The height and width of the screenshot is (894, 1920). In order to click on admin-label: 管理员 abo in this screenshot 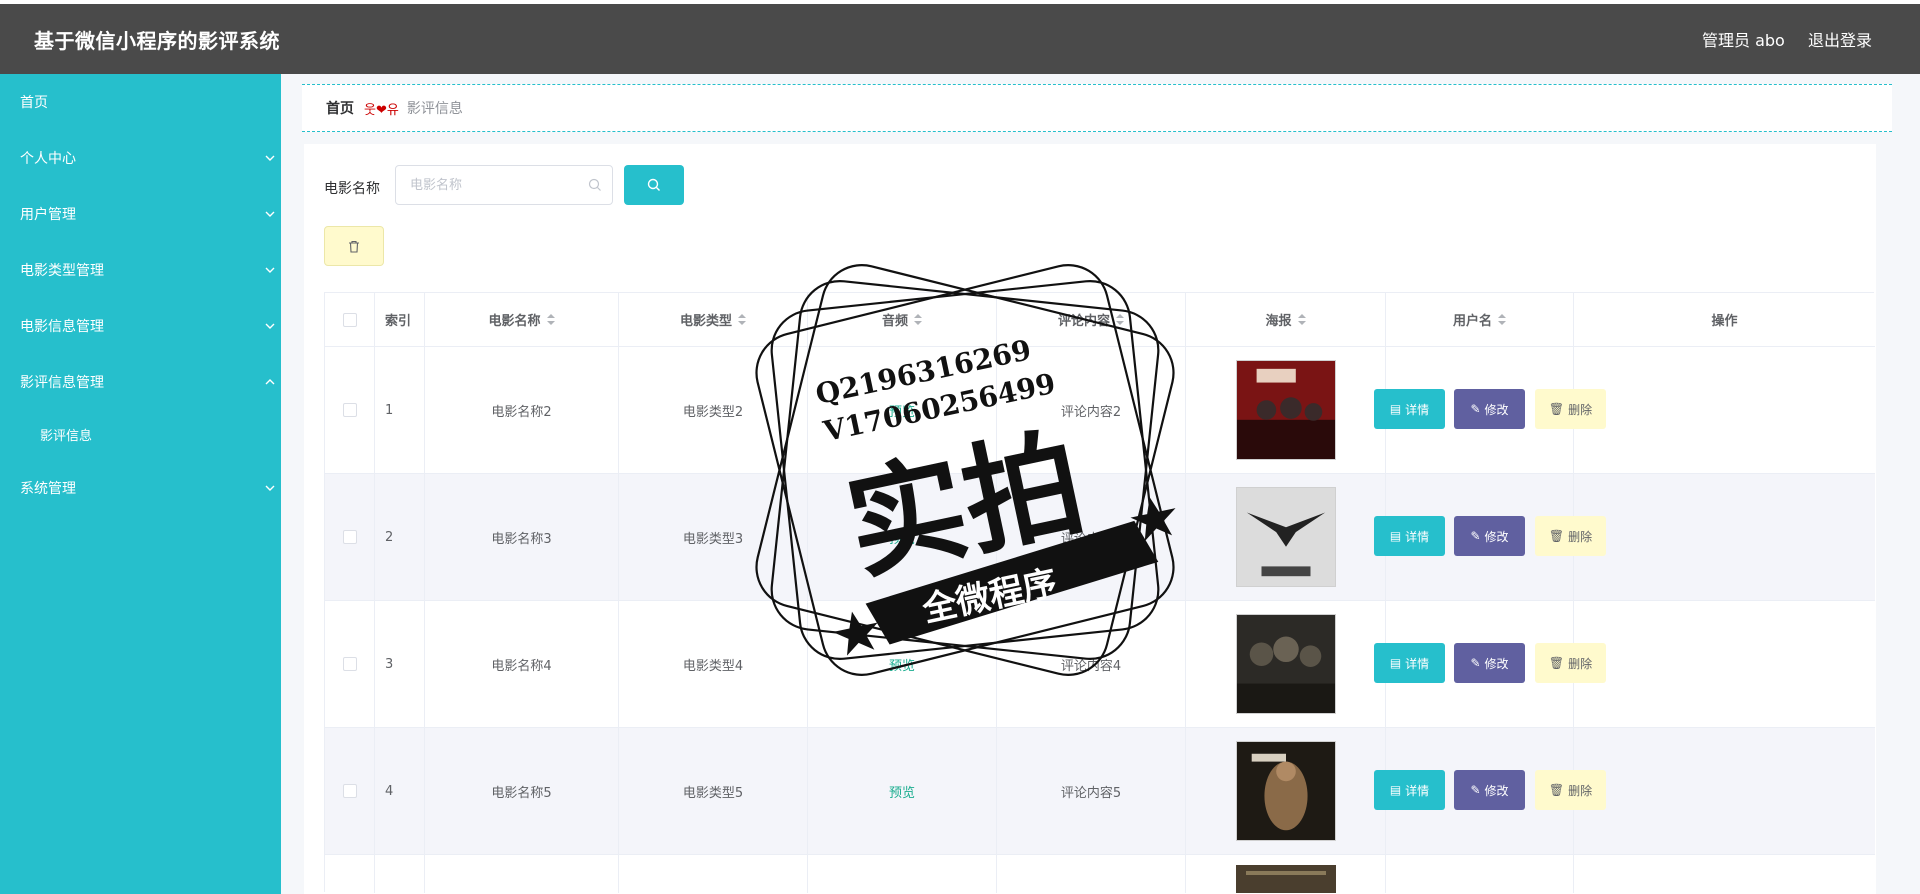, I will do `click(1743, 40)`.